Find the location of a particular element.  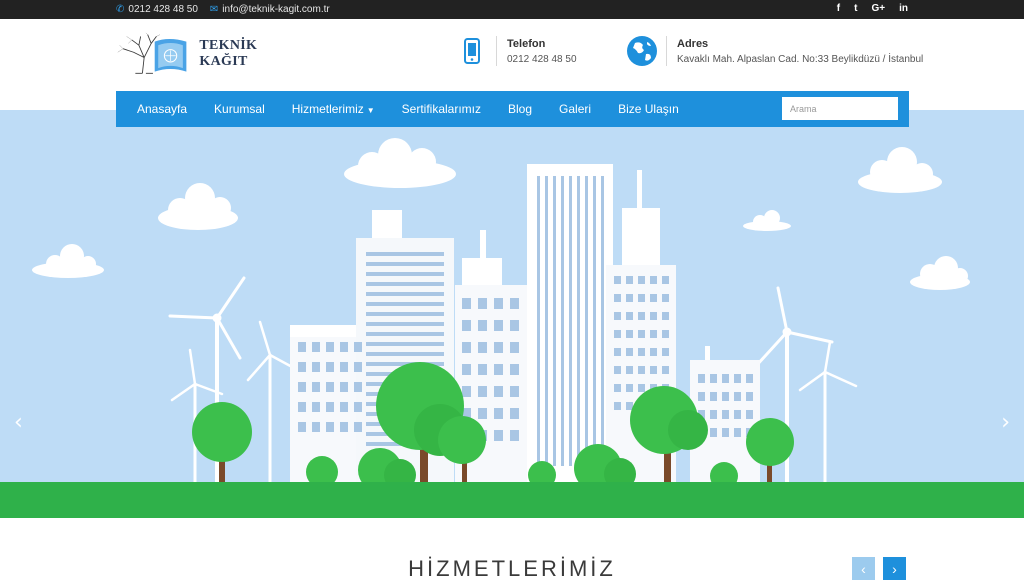

top-phone-text: 0212 428 48 50 is located at coordinates (163, 9).